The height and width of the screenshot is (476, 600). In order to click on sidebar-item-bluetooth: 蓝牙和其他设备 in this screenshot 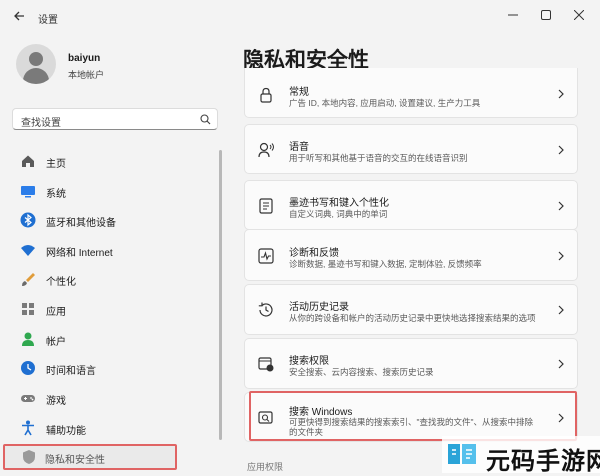, I will do `click(112, 220)`.